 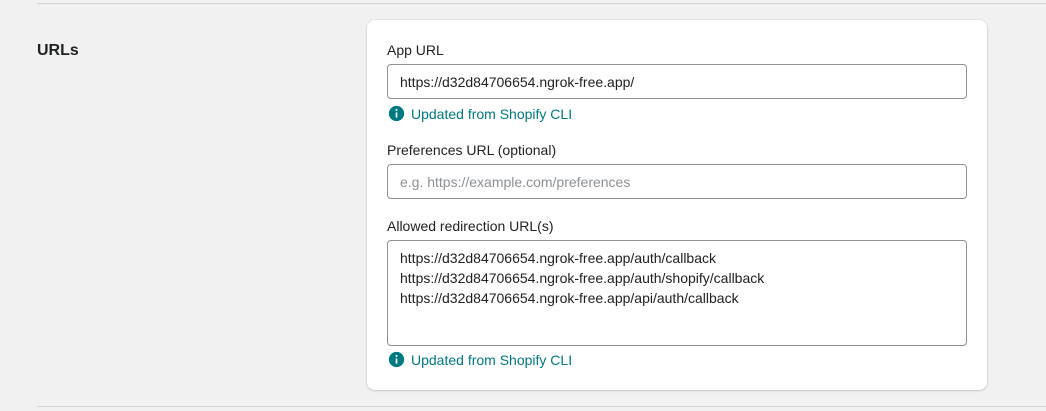 I want to click on redirect-urls-hint: Updated from Shopify CLI, so click(x=480, y=359).